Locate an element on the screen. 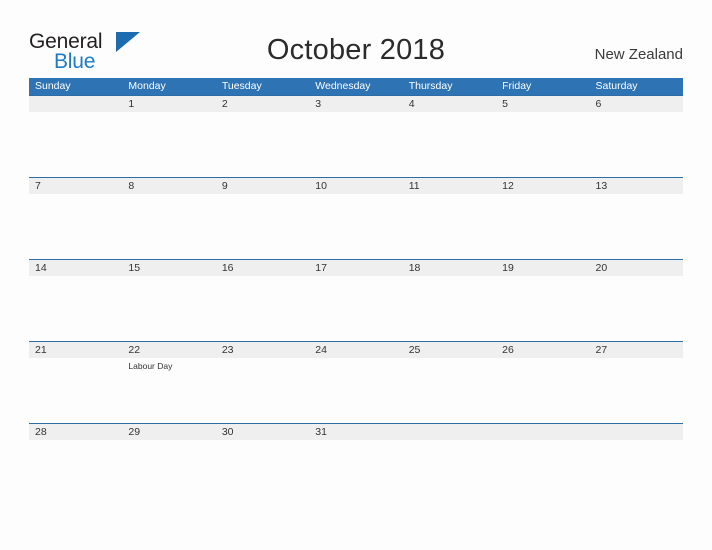 Image resolution: width=712 pixels, height=550 pixels. day-number: 13 is located at coordinates (636, 186).